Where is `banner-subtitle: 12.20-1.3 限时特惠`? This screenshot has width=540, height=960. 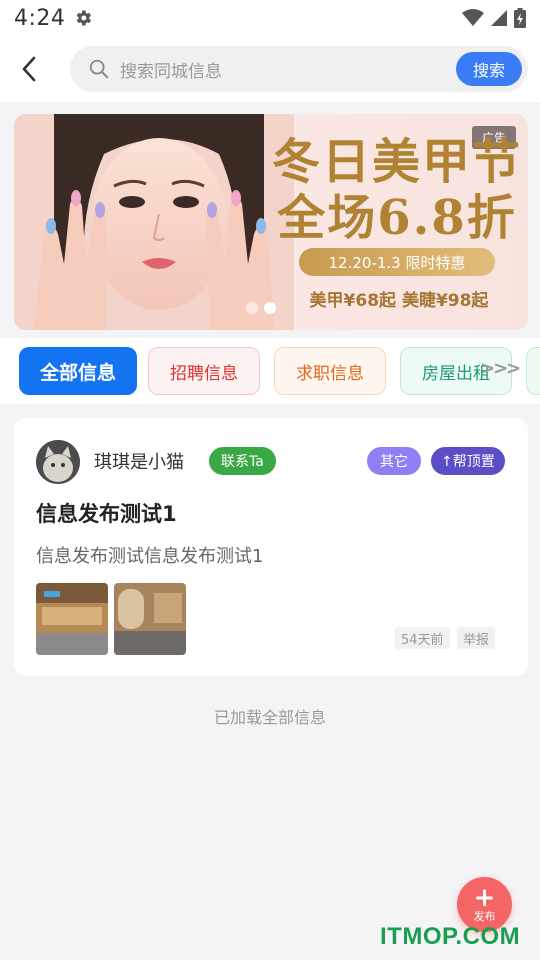 banner-subtitle: 12.20-1.3 限时特惠 is located at coordinates (397, 262).